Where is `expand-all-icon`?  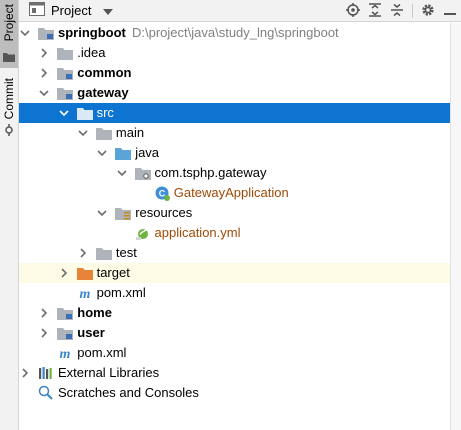
expand-all-icon is located at coordinates (375, 11).